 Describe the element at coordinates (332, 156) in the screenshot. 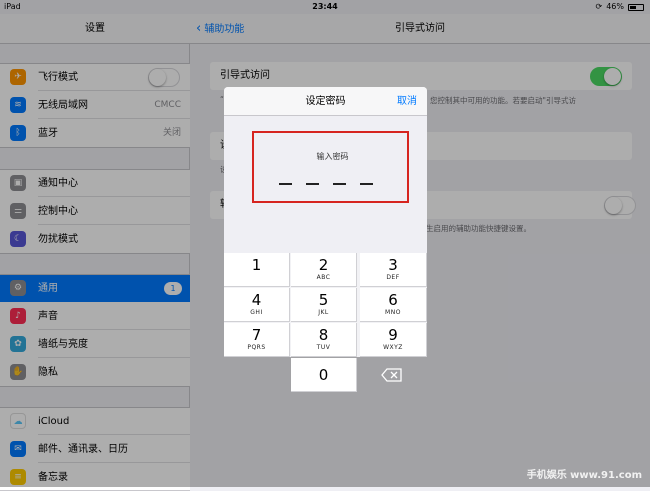

I see `passcode-prompt: 输入密码` at that location.